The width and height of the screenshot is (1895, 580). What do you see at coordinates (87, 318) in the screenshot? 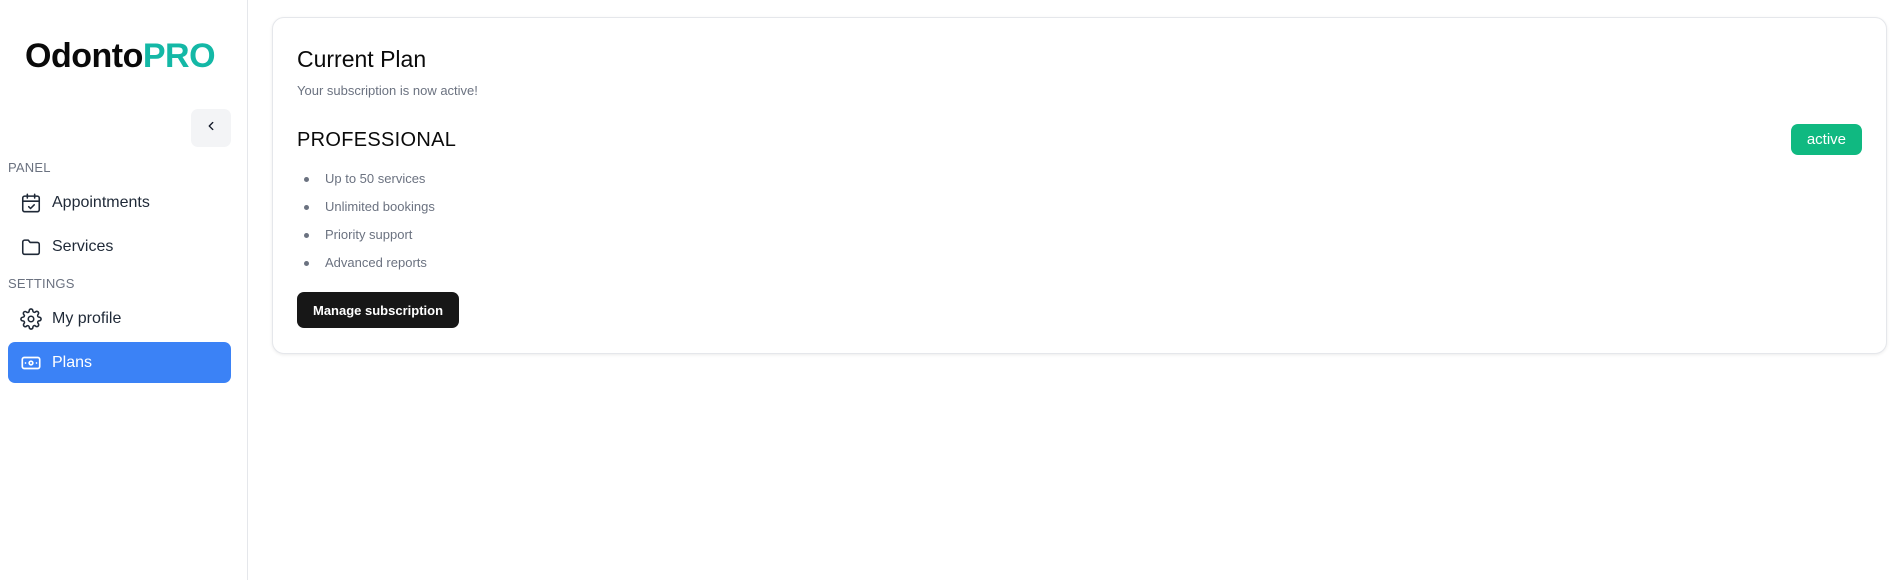
I see `sidebar-item-label: My profile` at bounding box center [87, 318].